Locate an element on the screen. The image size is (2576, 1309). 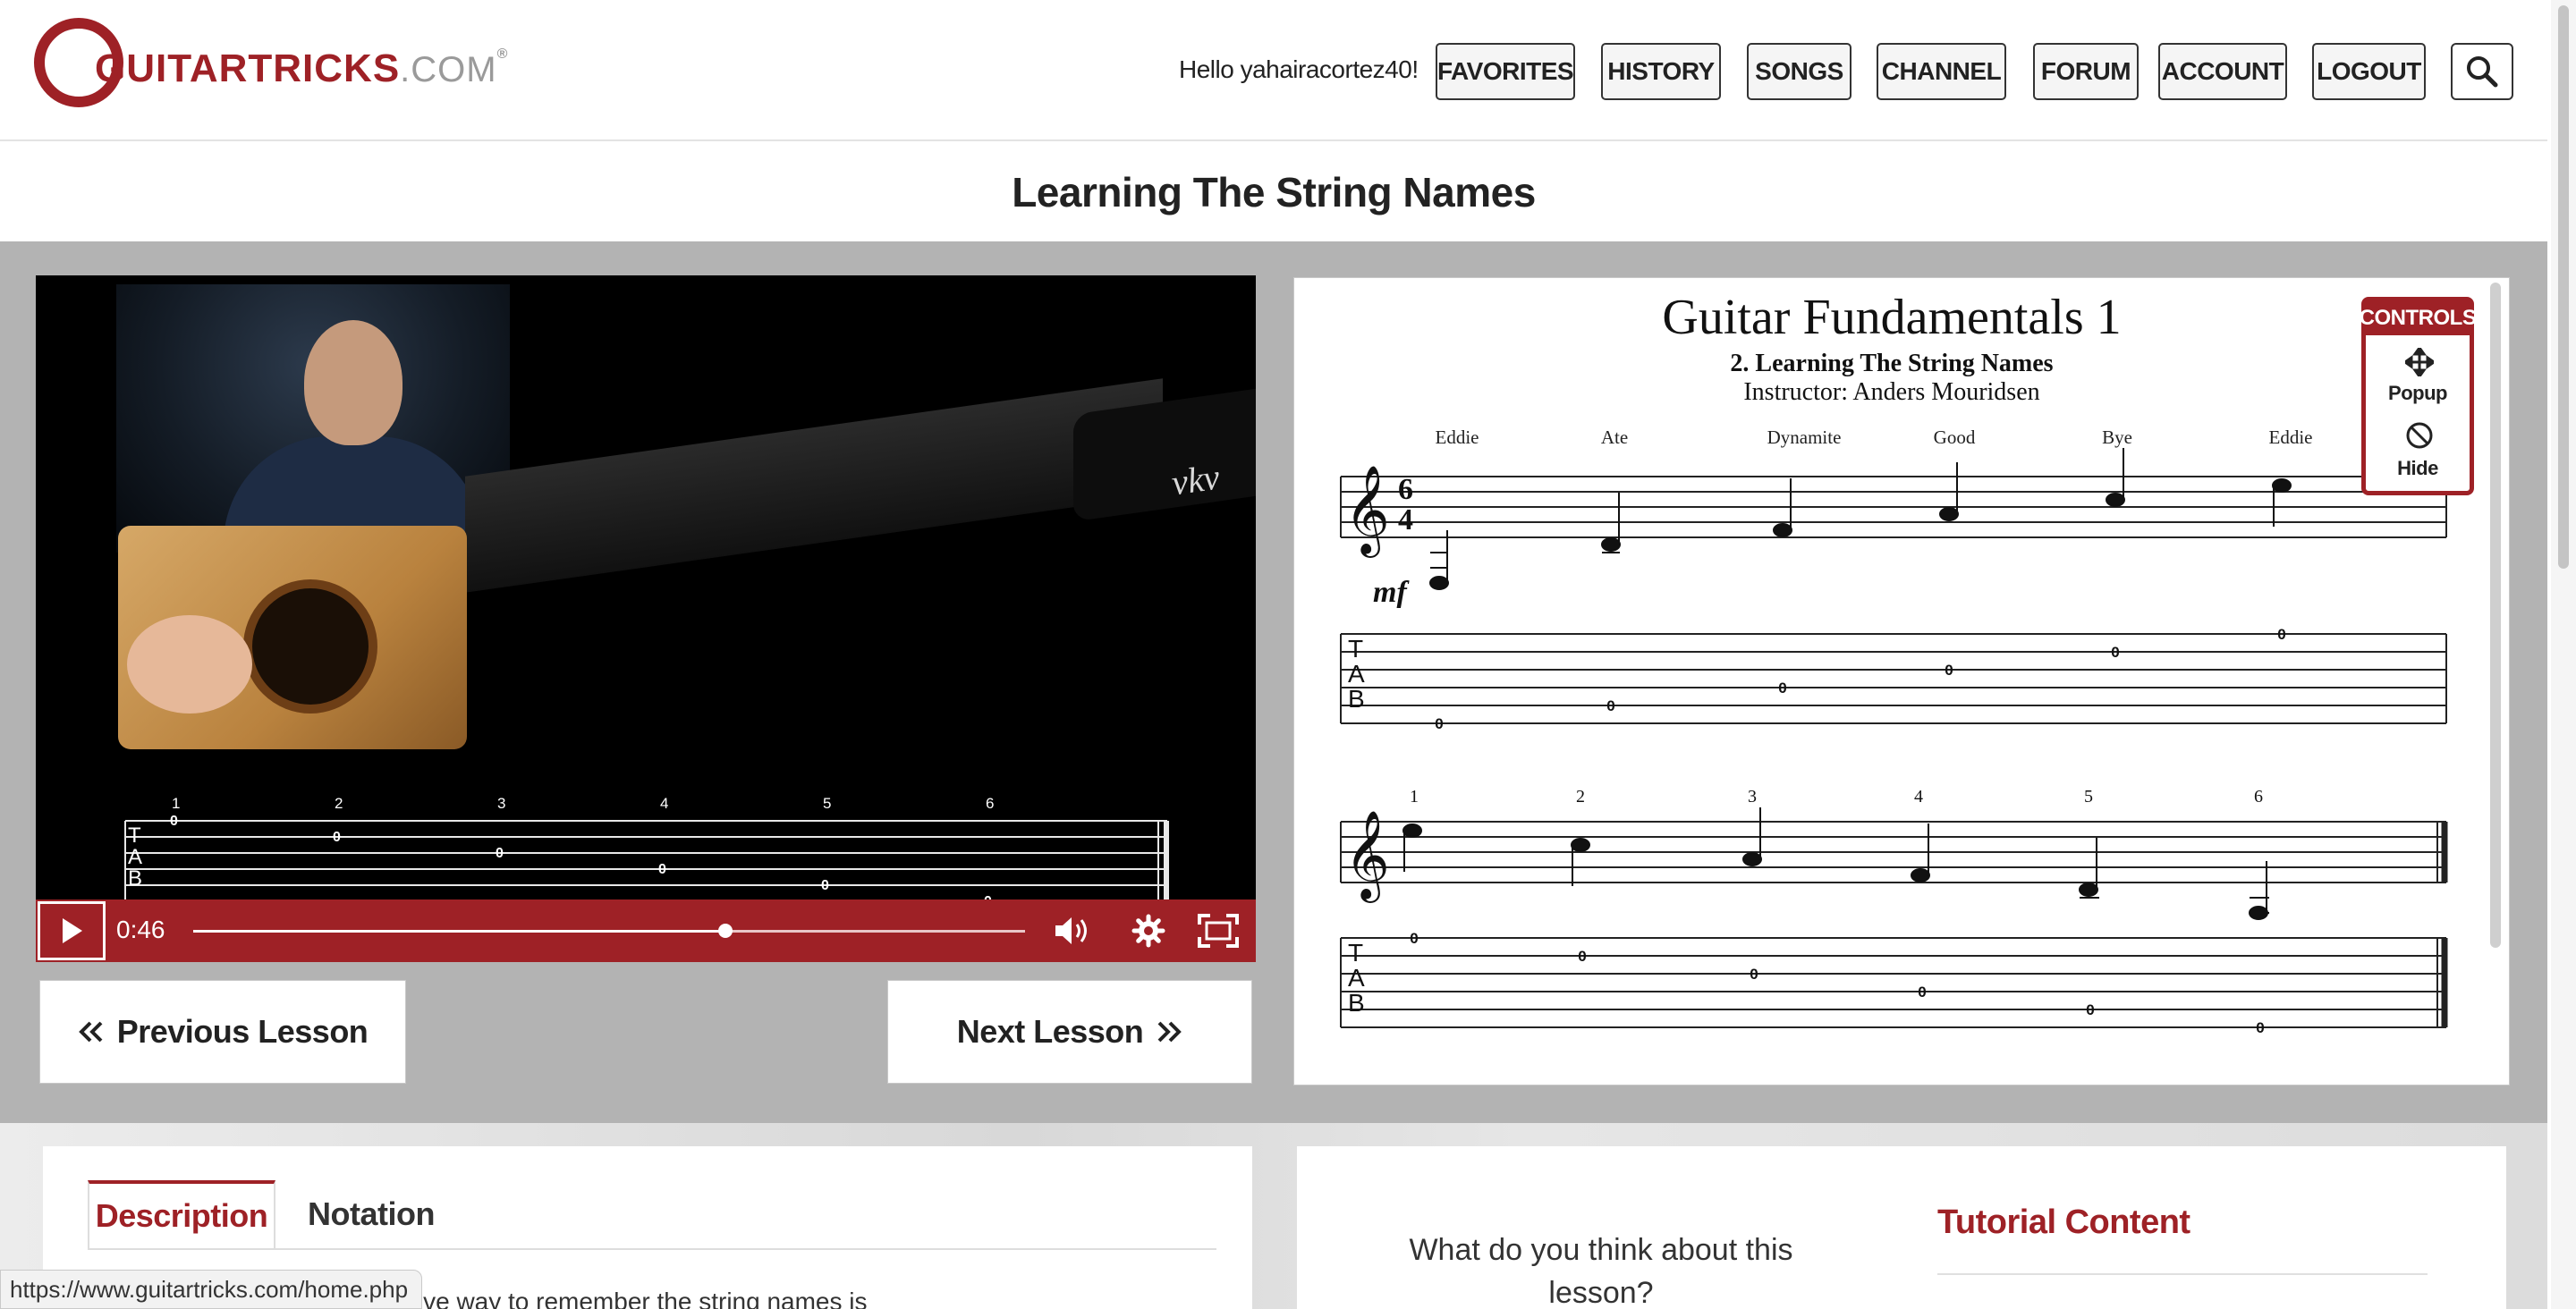
fullscreen-button is located at coordinates (1218, 930).